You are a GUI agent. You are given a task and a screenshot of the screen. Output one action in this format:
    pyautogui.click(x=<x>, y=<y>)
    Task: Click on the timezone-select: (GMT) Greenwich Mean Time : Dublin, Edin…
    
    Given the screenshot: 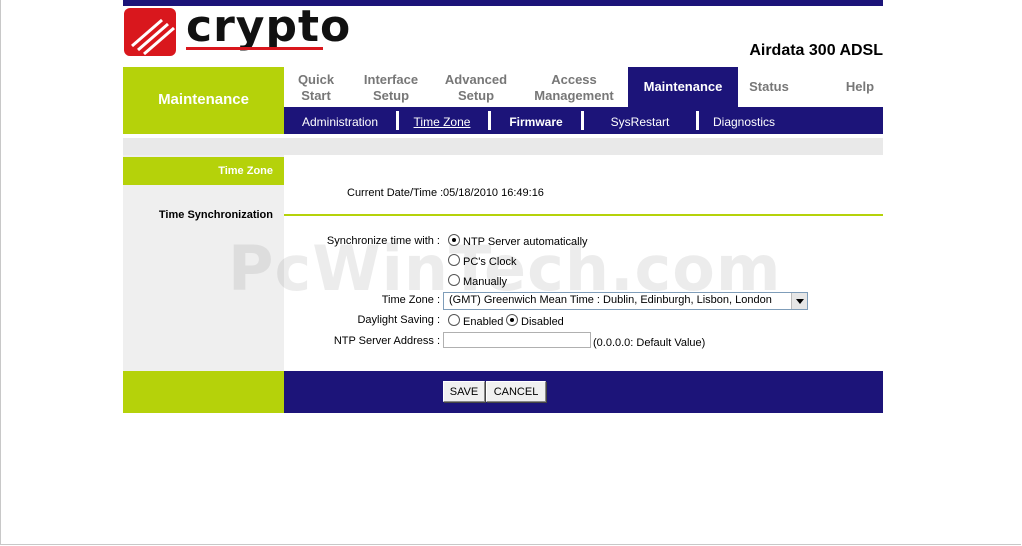 What is the action you would take?
    pyautogui.click(x=625, y=301)
    